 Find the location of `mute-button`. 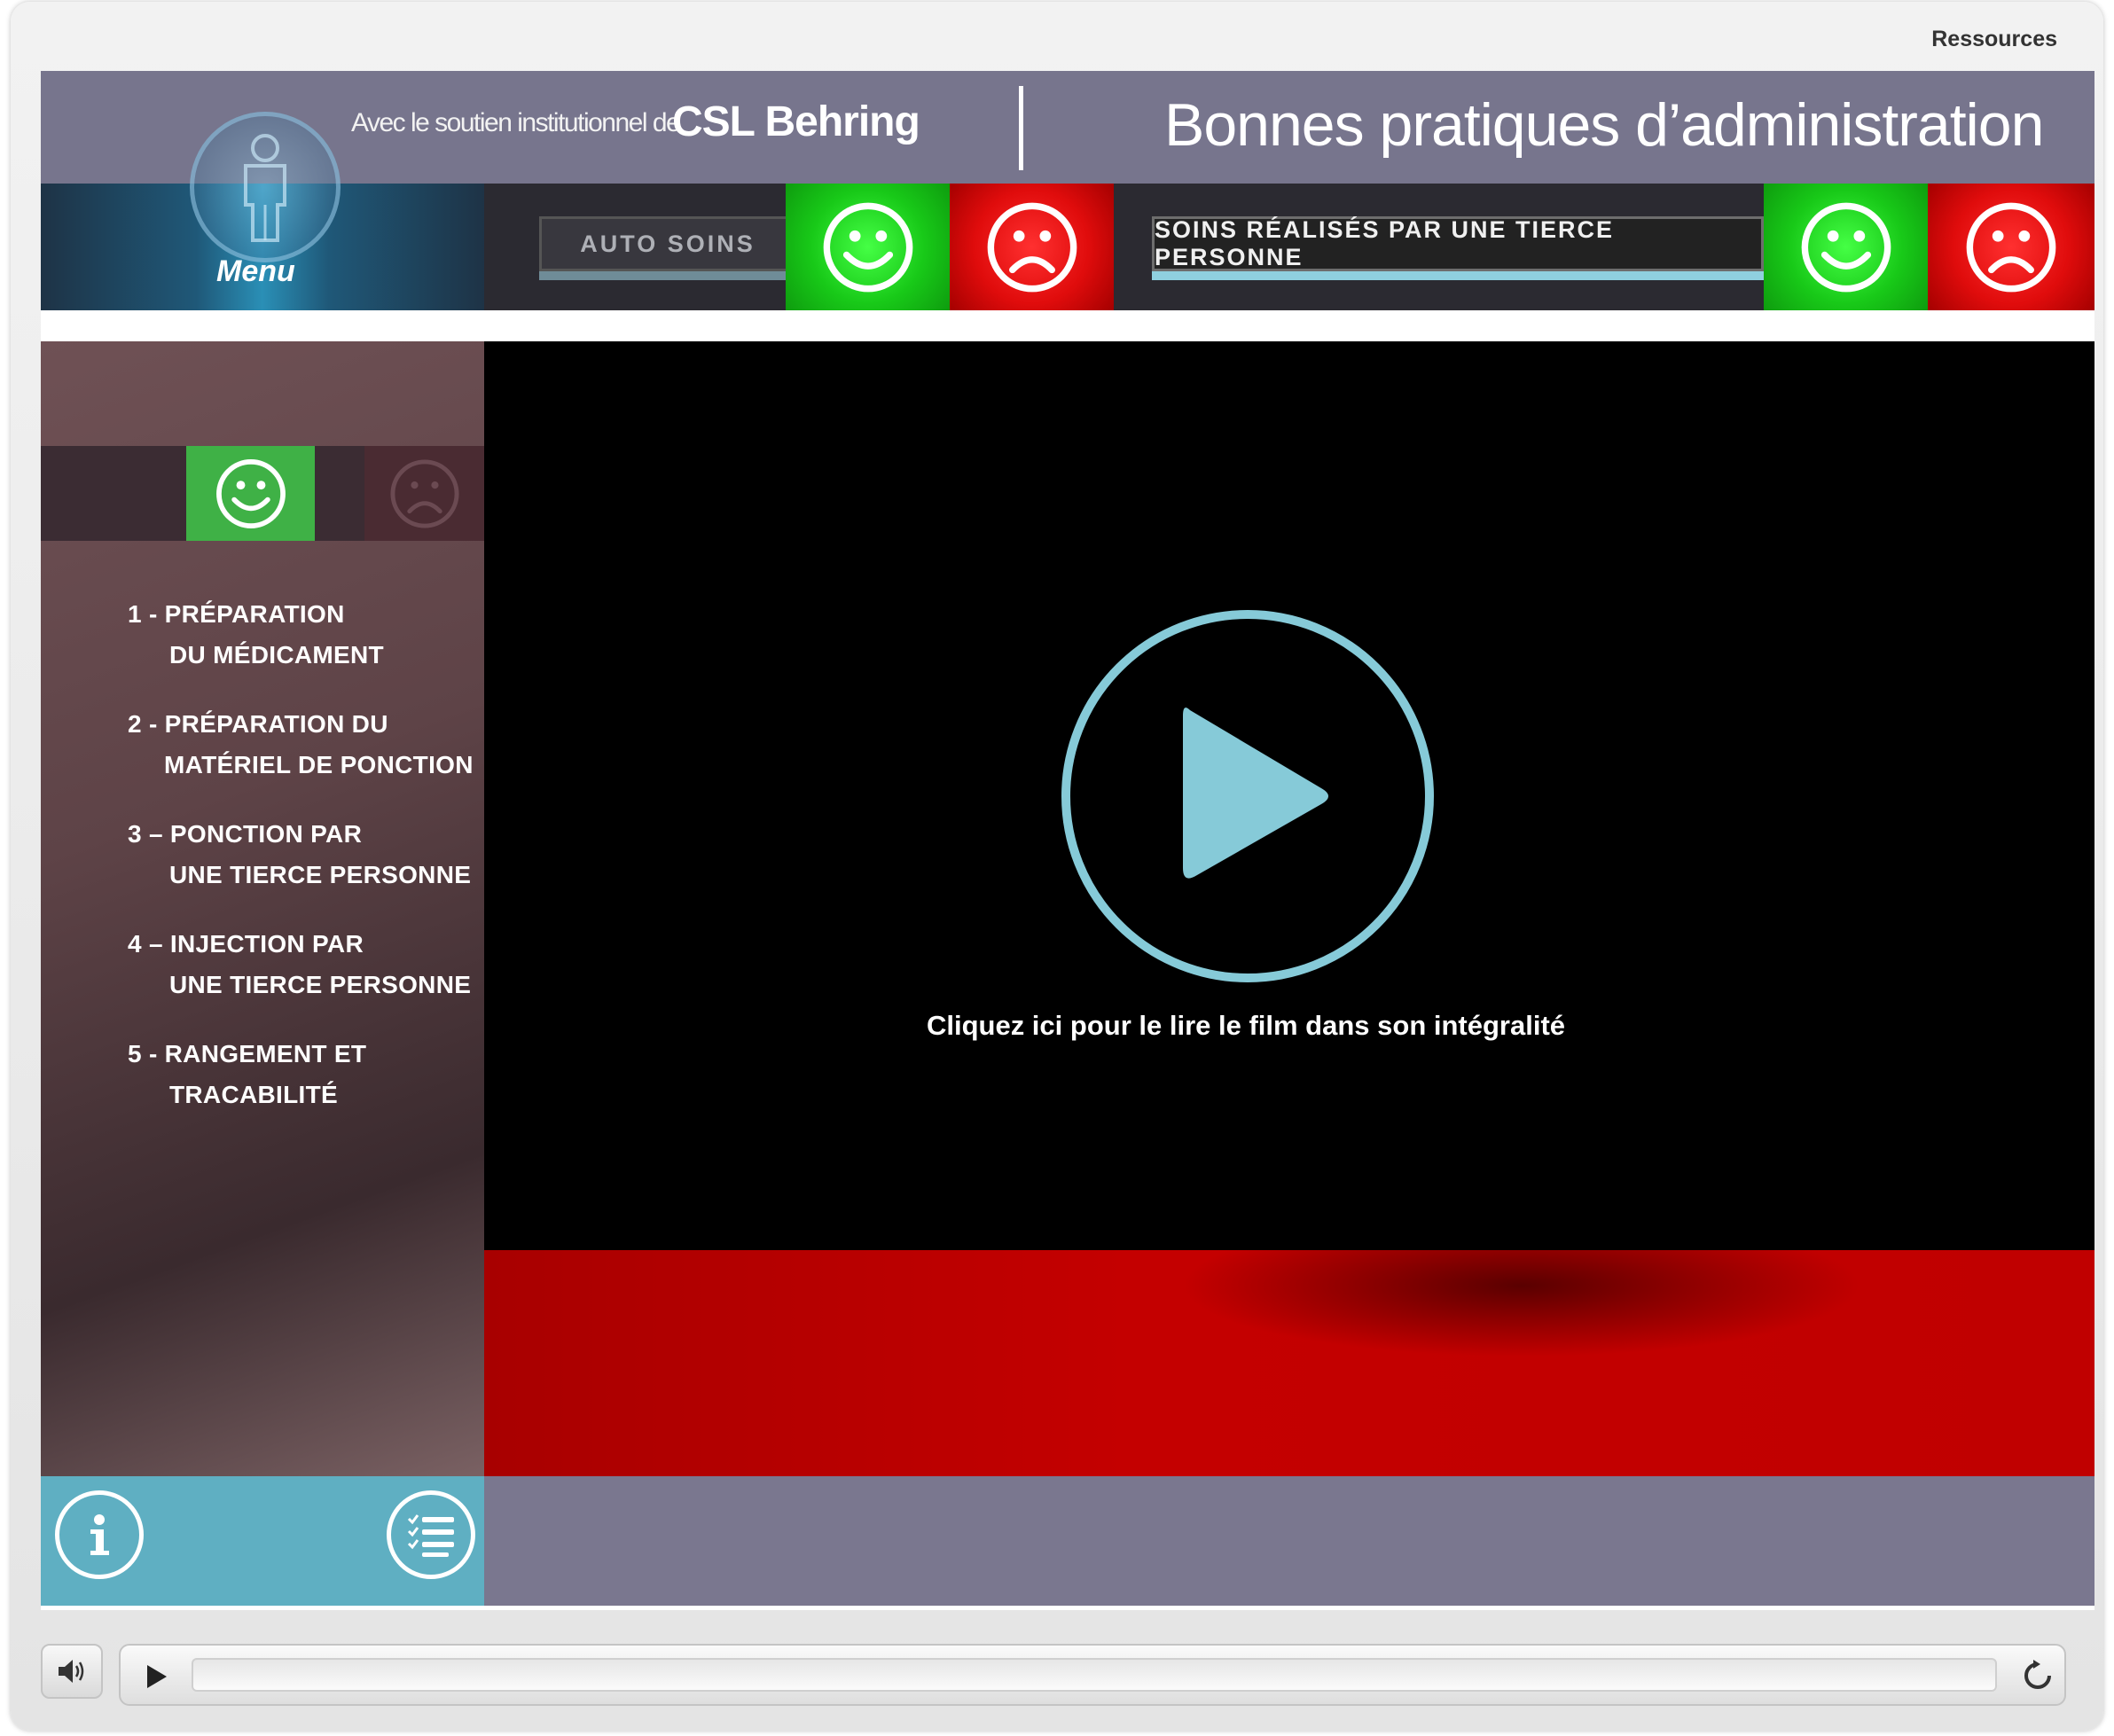

mute-button is located at coordinates (72, 1671).